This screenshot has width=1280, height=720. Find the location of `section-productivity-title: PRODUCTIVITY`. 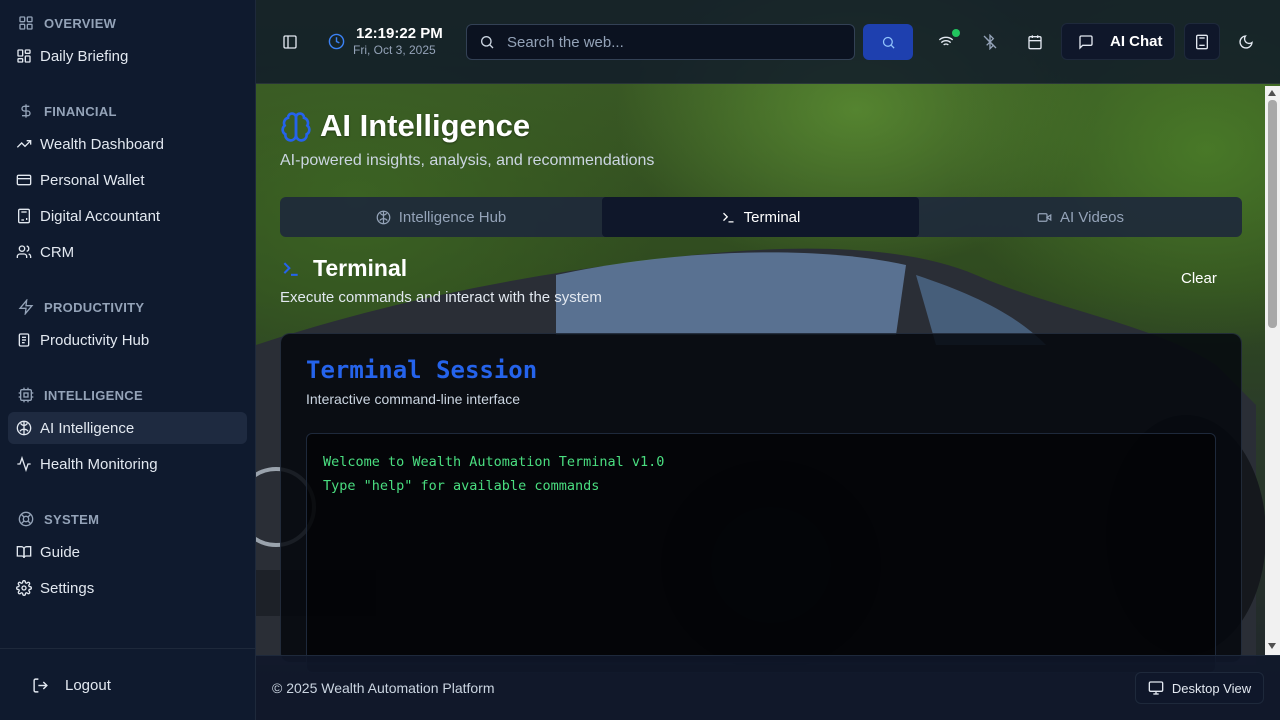

section-productivity-title: PRODUCTIVITY is located at coordinates (94, 307).